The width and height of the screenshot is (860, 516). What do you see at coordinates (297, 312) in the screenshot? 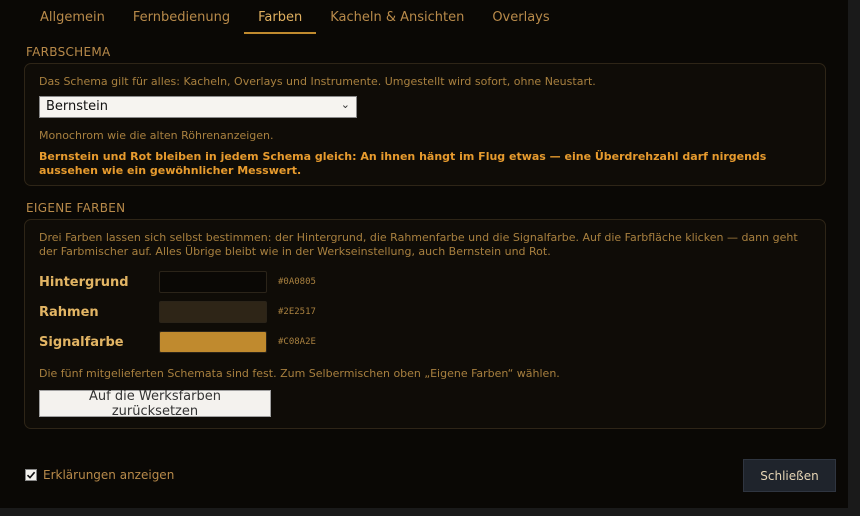
I see `hex-rahmen: #2E2517` at bounding box center [297, 312].